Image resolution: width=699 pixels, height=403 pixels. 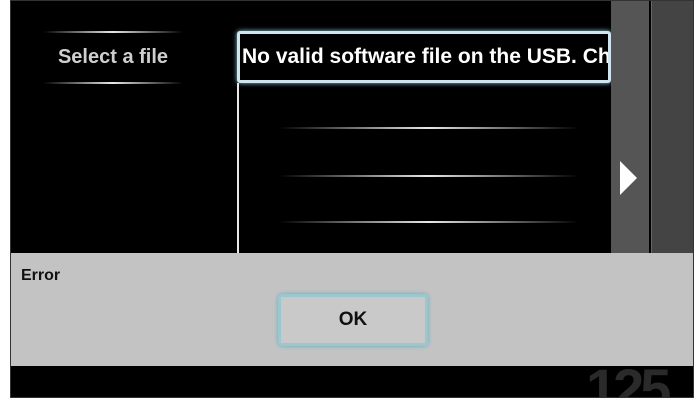 I want to click on dialog-title: Error, so click(x=41, y=275).